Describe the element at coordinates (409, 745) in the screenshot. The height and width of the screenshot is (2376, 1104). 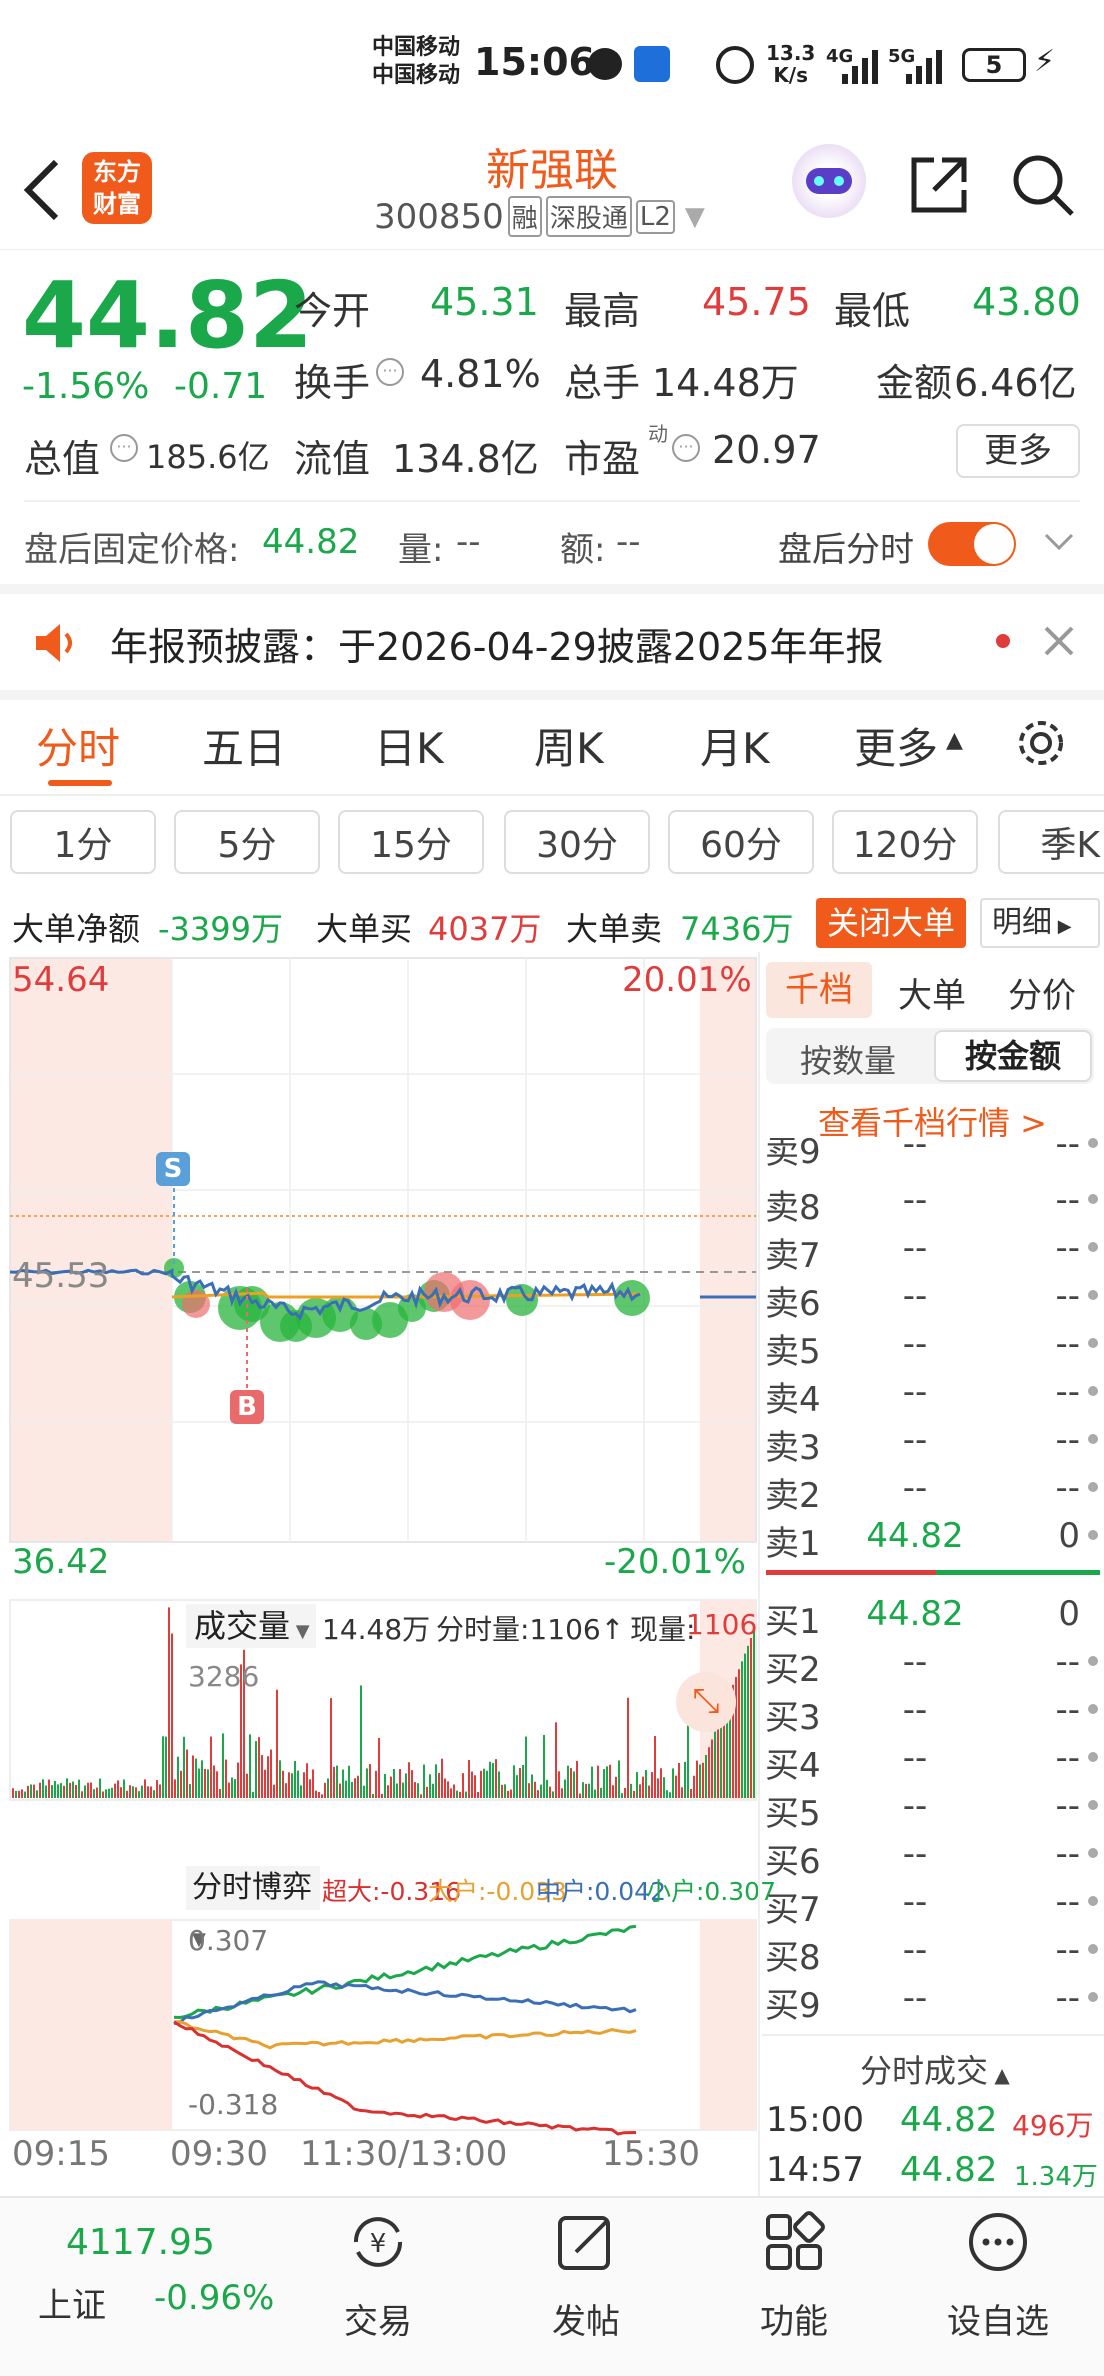
I see `tab-daily-k: 日K` at that location.